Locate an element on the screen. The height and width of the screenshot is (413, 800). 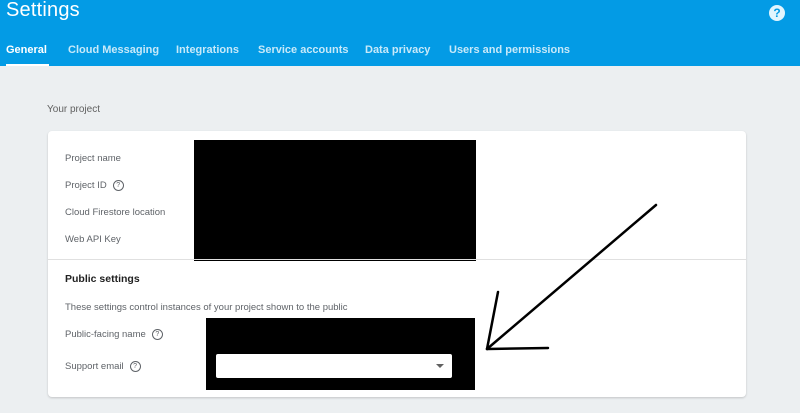
arrow-head-right is located at coordinates (517, 348).